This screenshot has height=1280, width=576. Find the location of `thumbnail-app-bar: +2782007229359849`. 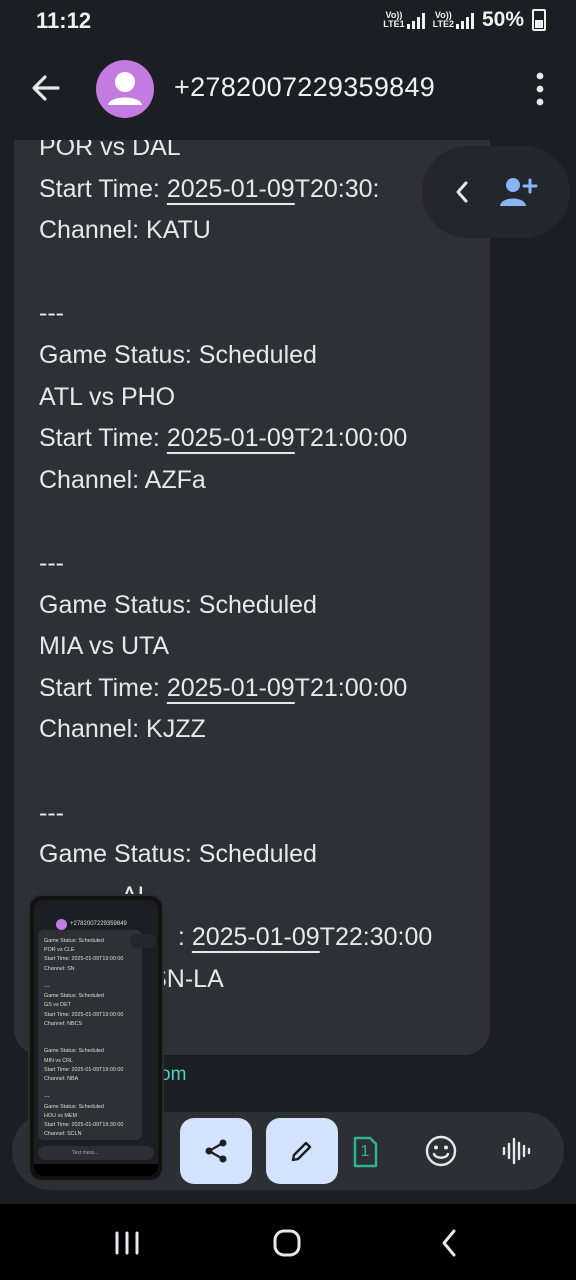

thumbnail-app-bar: +2782007229359849 is located at coordinates (96, 919).